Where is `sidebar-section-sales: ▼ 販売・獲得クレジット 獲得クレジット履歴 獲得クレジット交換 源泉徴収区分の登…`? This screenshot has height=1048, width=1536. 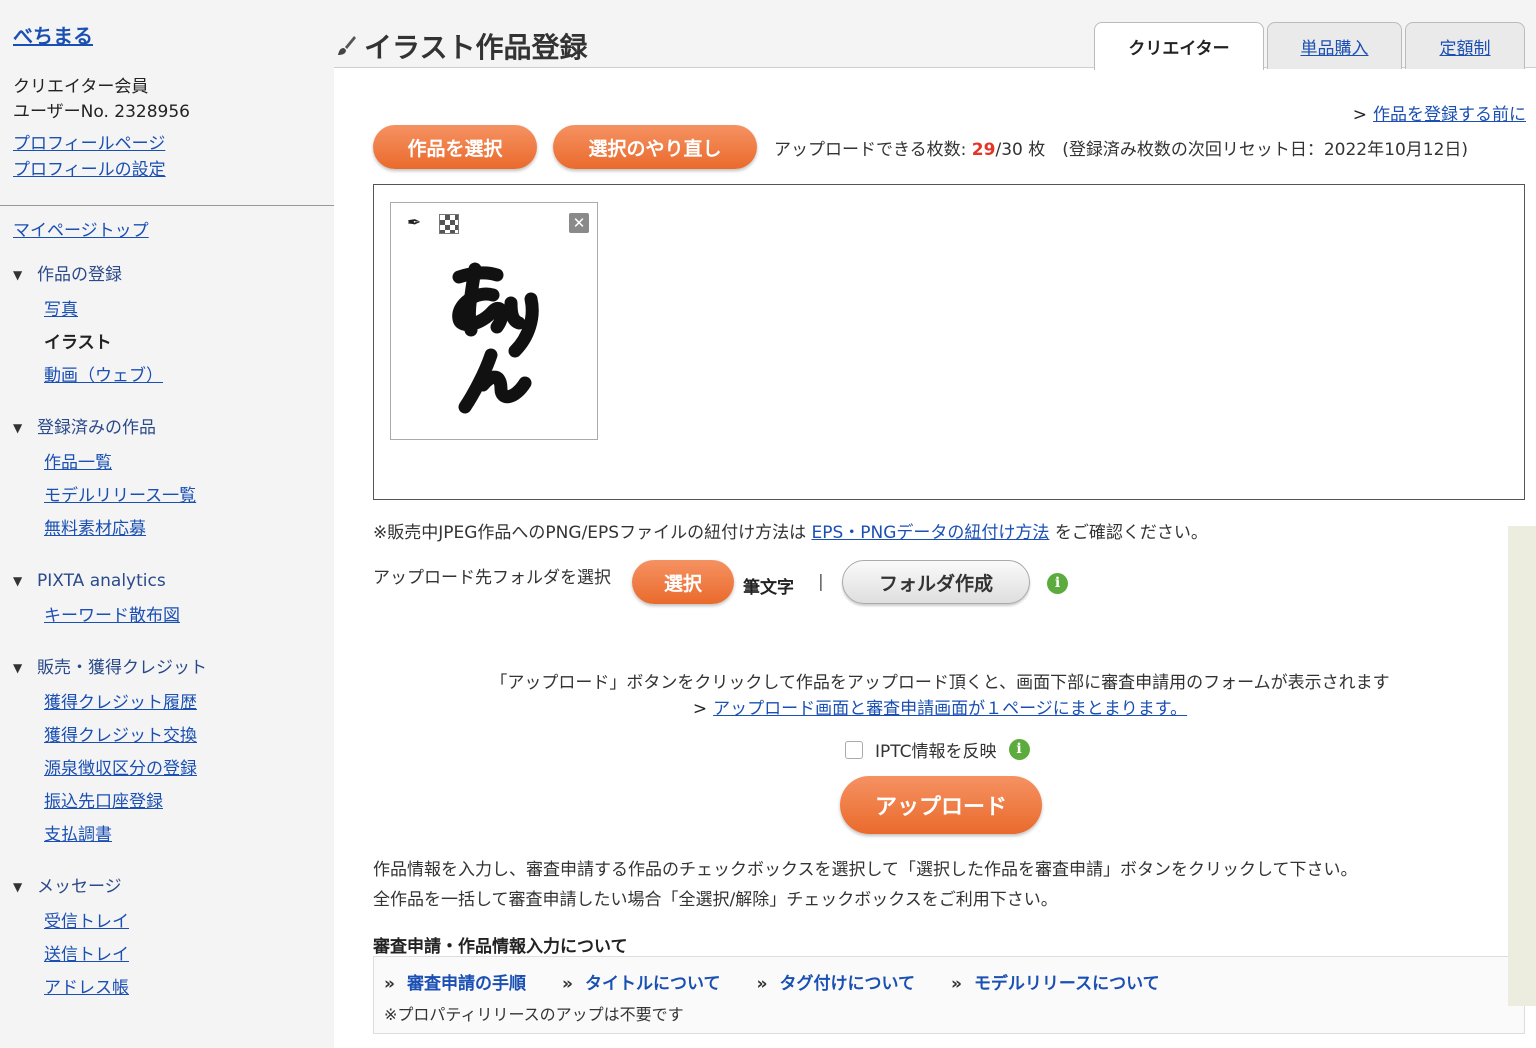
sidebar-section-sales: ▼ 販売・獲得クレジット 獲得クレジット履歴 獲得クレジット交換 源泉徴収区分の登… is located at coordinates (168, 754).